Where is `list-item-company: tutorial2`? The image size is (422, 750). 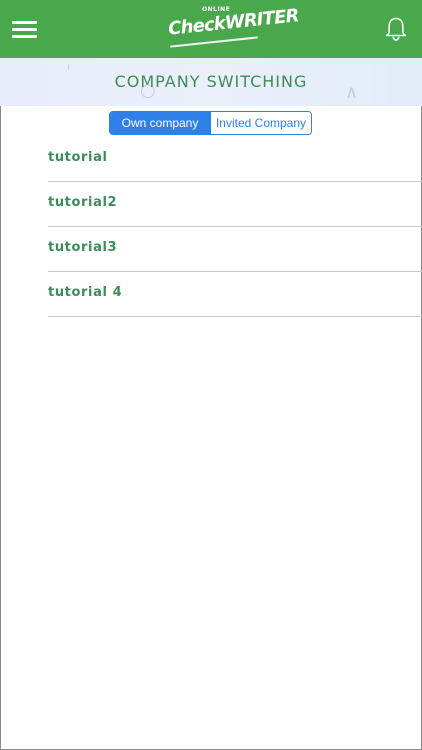 list-item-company: tutorial2 is located at coordinates (235, 204).